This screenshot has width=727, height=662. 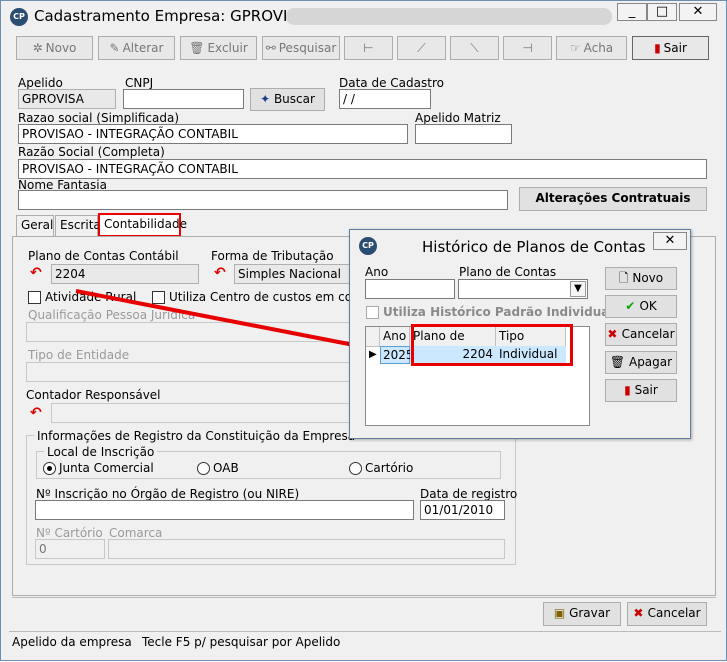 I want to click on dialog-title: Histórico de Planos de Contas, so click(x=534, y=247).